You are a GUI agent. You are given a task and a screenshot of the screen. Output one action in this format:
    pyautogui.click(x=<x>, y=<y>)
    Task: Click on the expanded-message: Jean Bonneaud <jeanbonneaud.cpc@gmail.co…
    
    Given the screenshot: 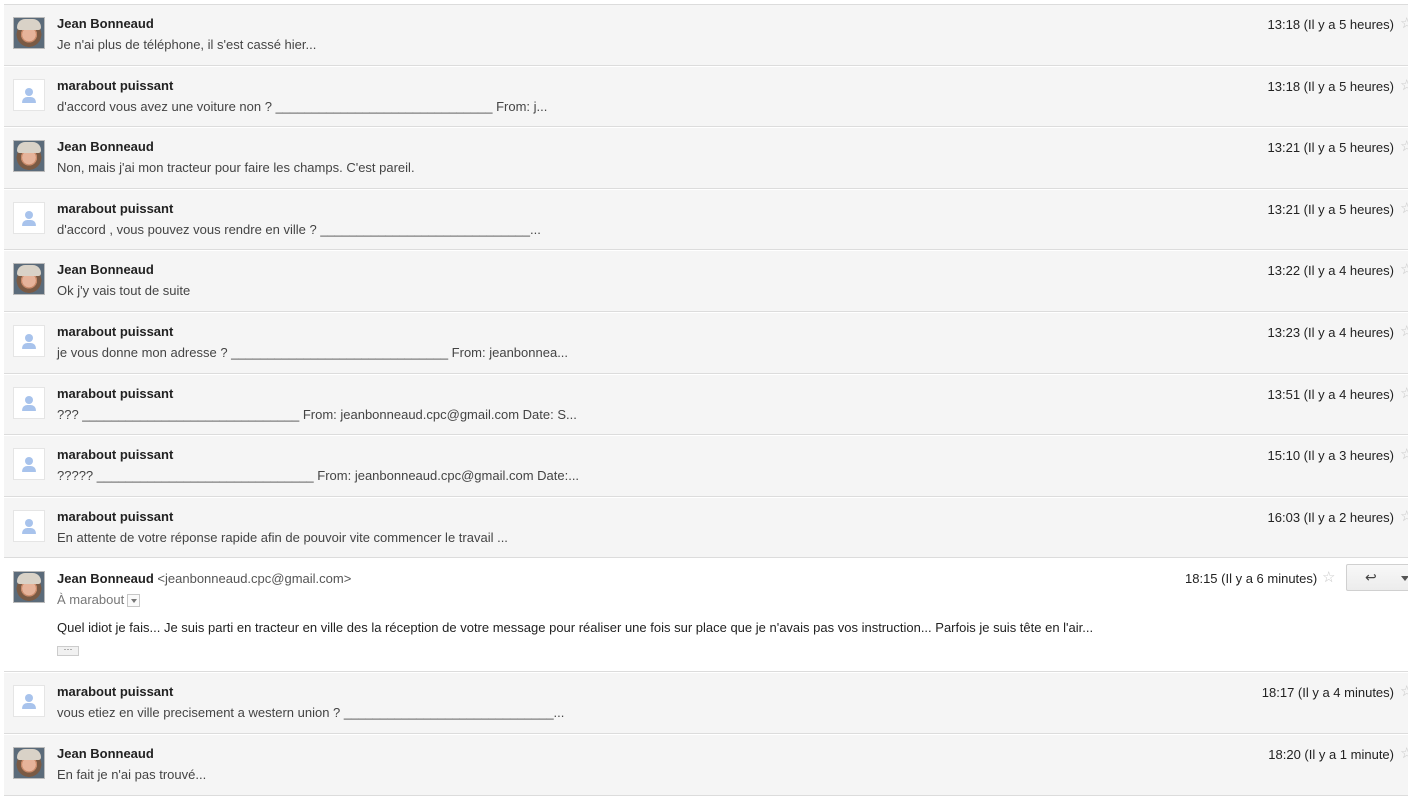 What is the action you would take?
    pyautogui.click(x=706, y=615)
    